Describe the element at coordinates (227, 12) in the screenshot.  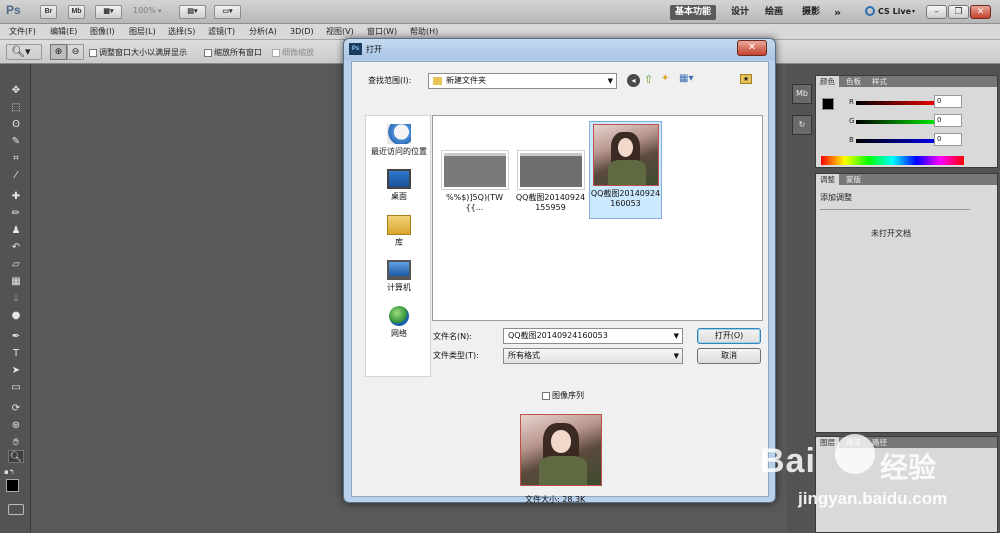
I see `screen-mode-button: ▭▾` at that location.